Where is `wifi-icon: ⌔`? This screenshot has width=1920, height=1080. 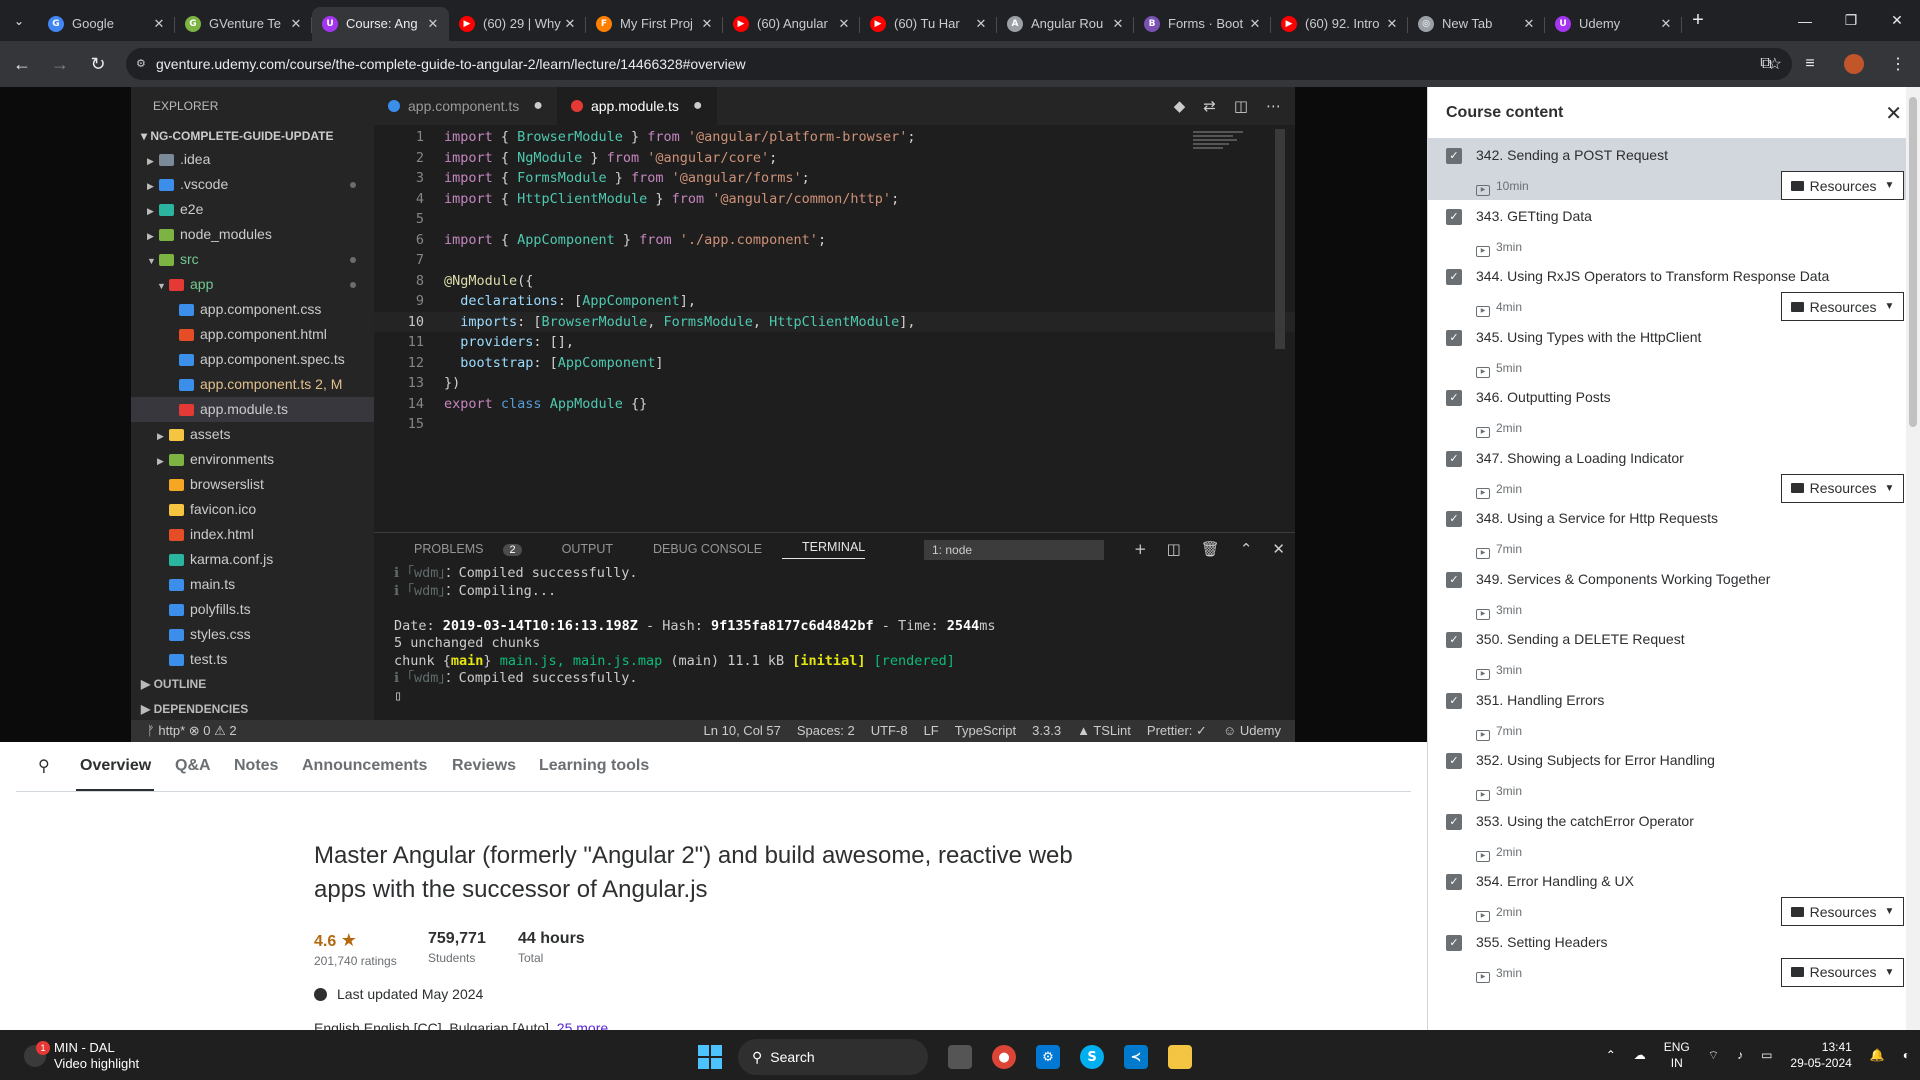
wifi-icon: ⌔ is located at coordinates (1713, 1055).